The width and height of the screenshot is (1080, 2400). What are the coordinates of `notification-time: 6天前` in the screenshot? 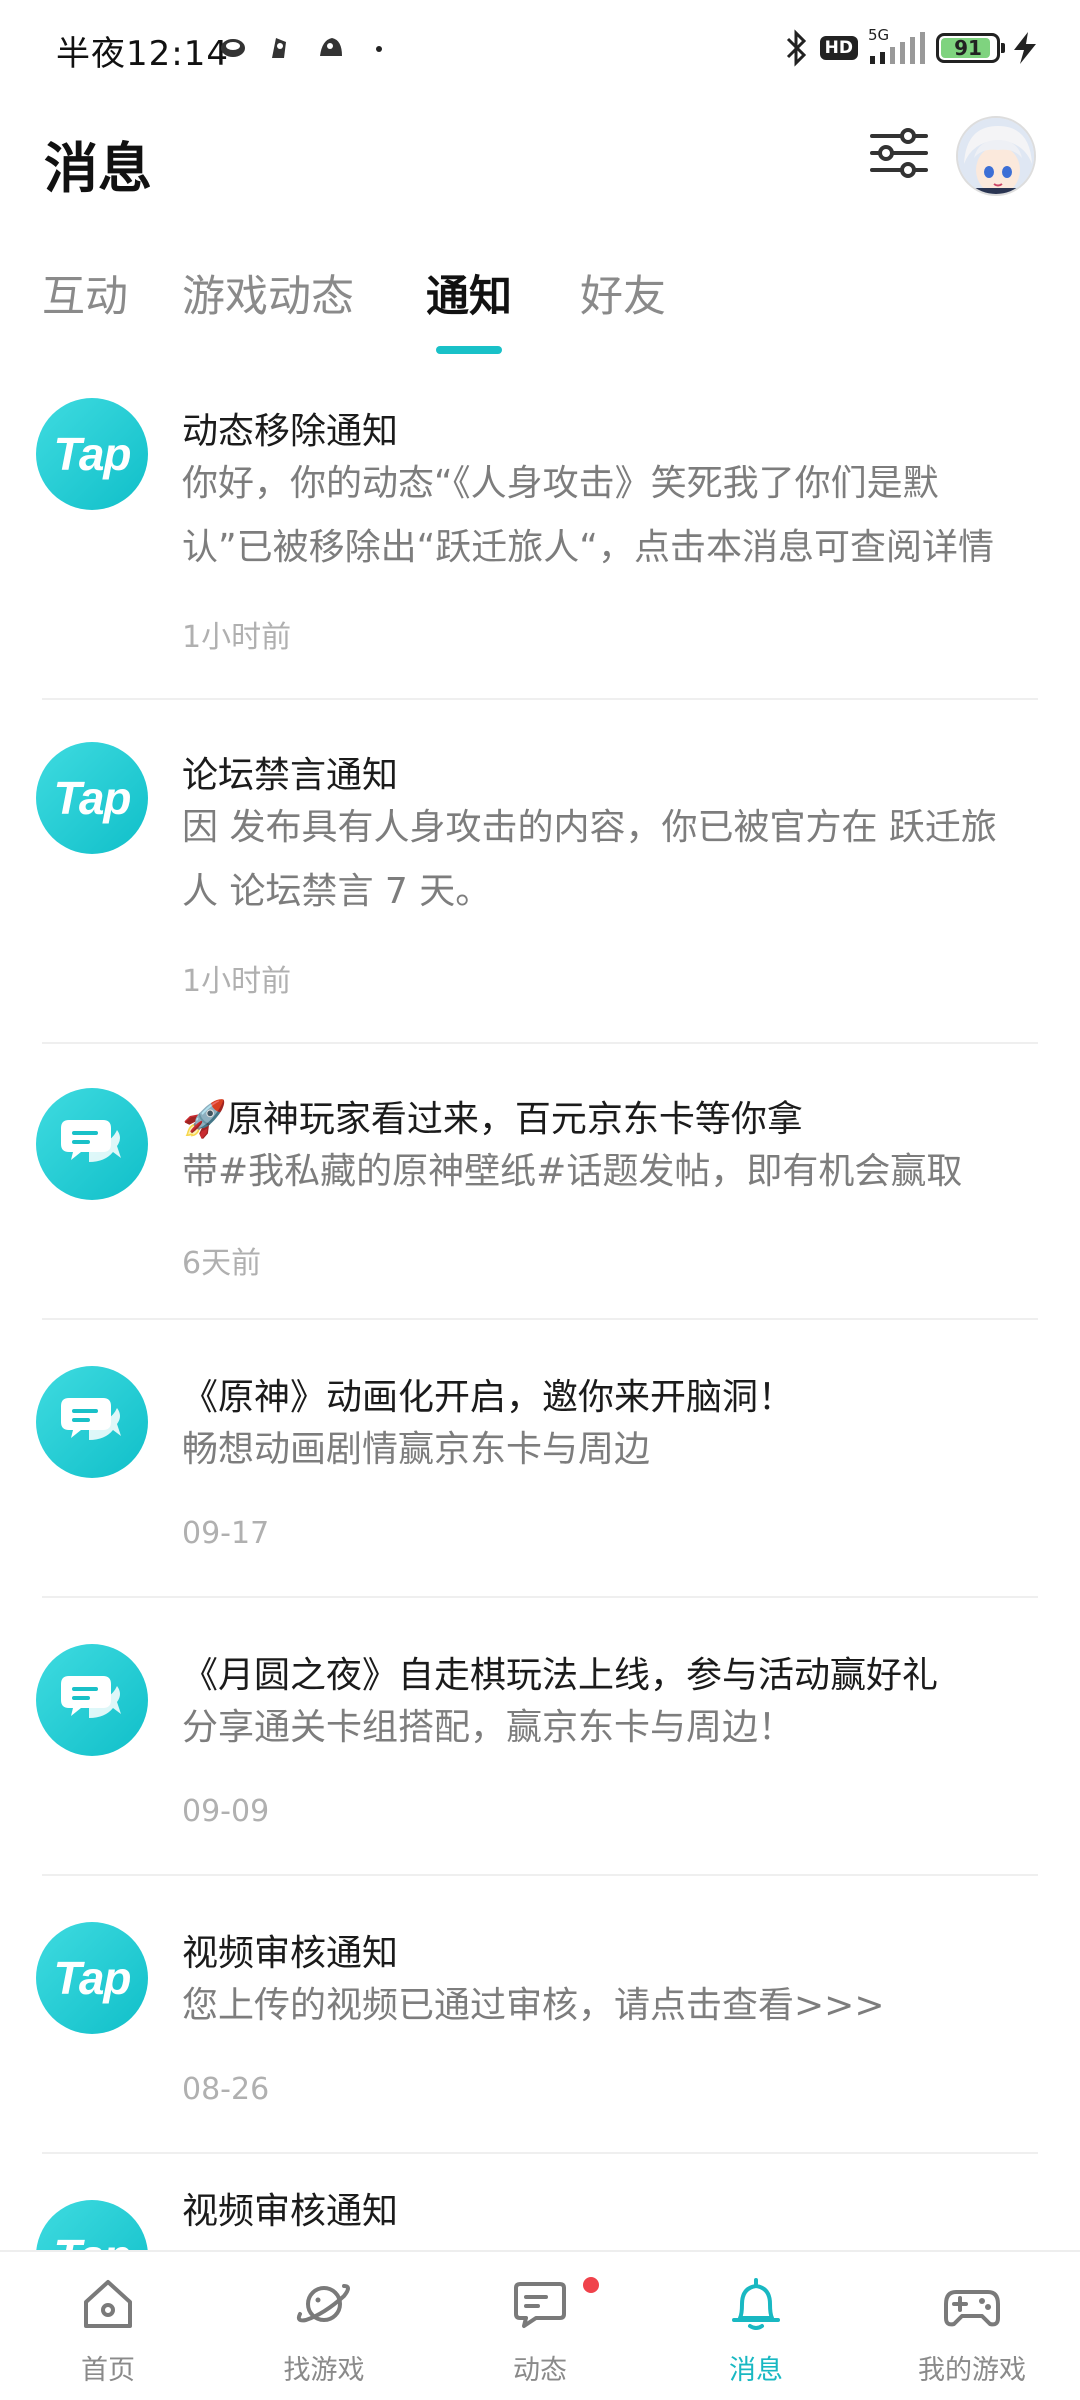 It's located at (222, 1263).